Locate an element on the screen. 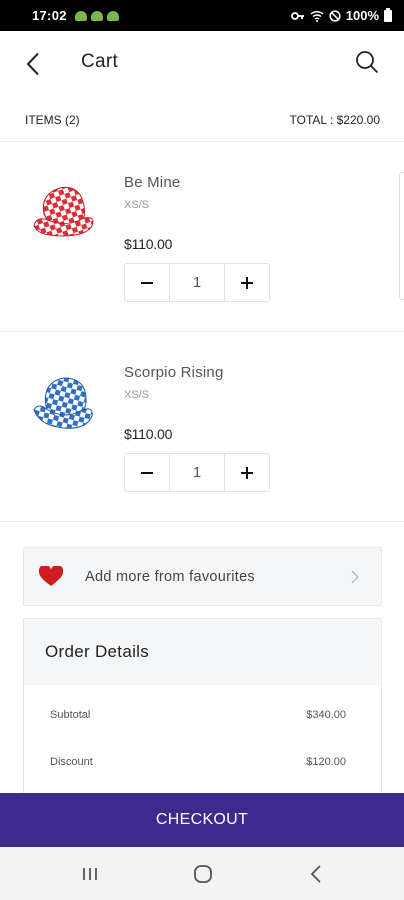  cart-summary: ITEMS (2) TOTAL : $220.00 is located at coordinates (202, 120).